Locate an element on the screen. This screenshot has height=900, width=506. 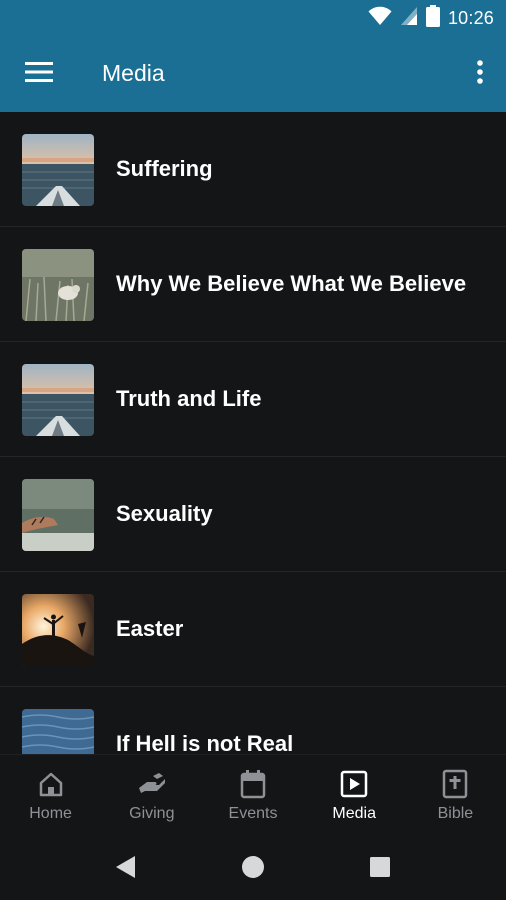
media-title: Truth and Life is located at coordinates (189, 398).